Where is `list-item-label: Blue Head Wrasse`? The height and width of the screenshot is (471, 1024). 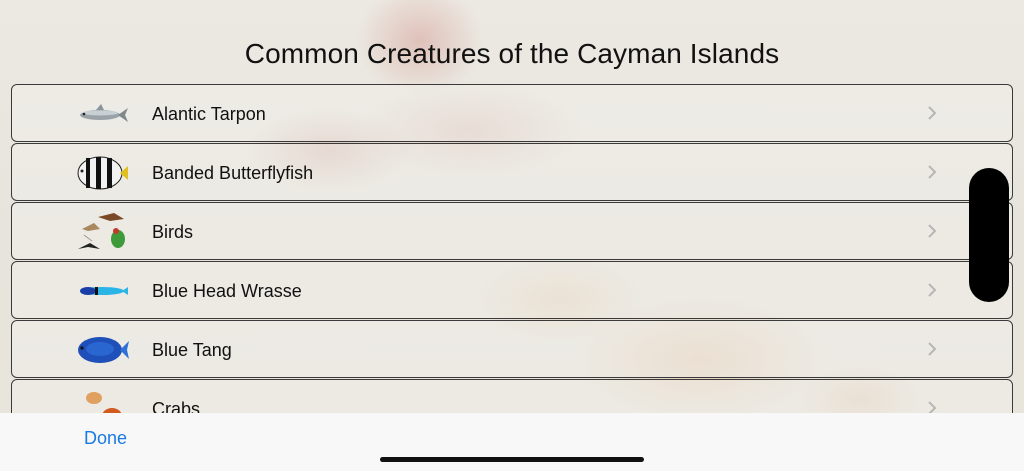 list-item-label: Blue Head Wrasse is located at coordinates (227, 291).